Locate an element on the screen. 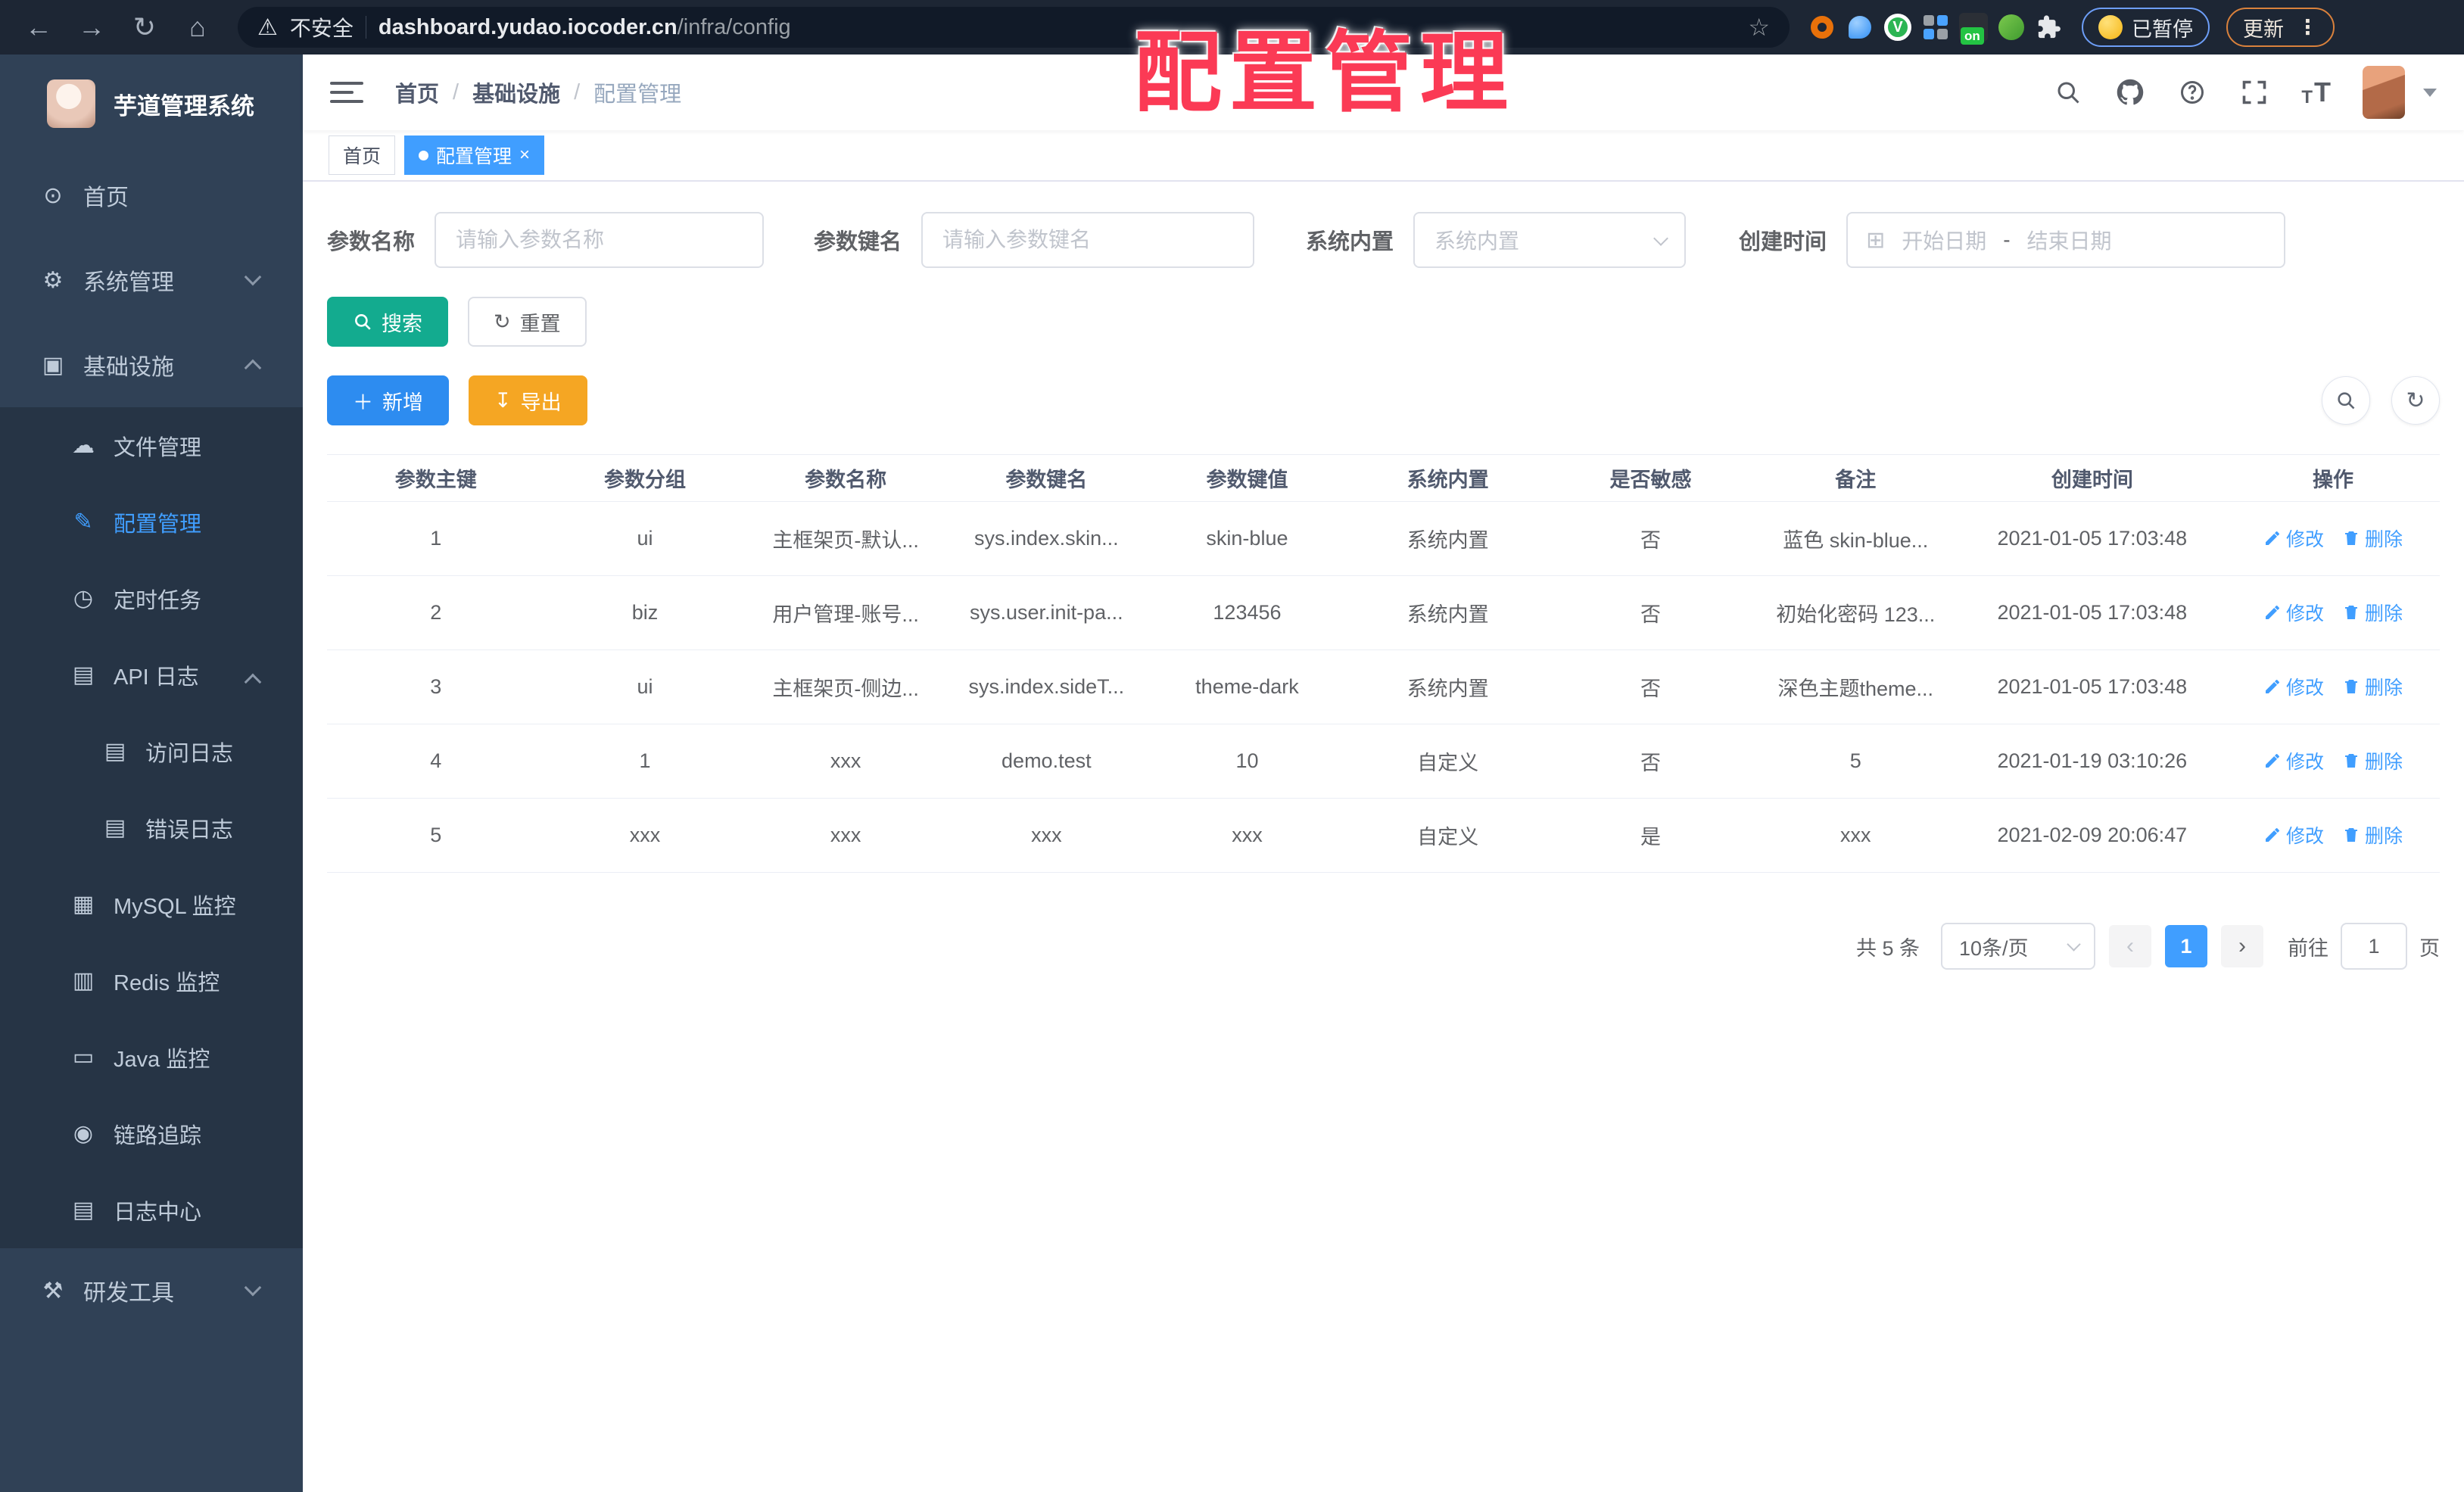  param-name-input is located at coordinates (600, 240).